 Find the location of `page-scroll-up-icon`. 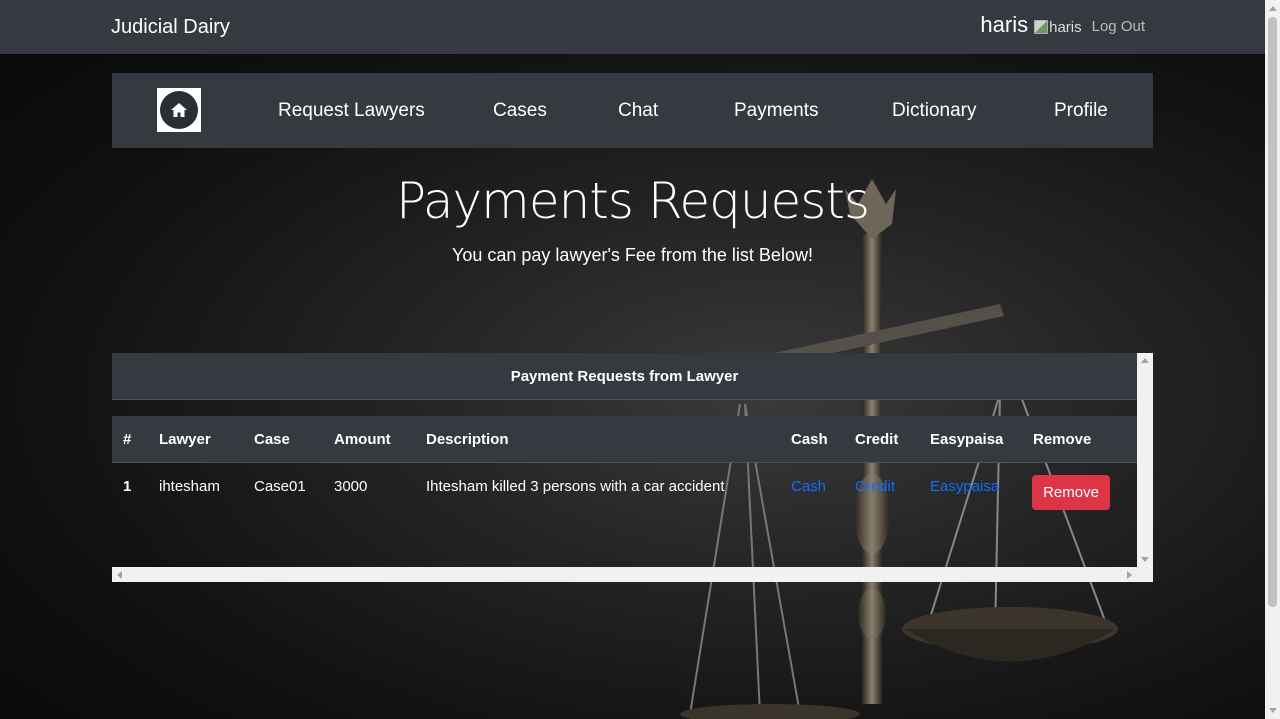

page-scroll-up-icon is located at coordinates (1273, 8).